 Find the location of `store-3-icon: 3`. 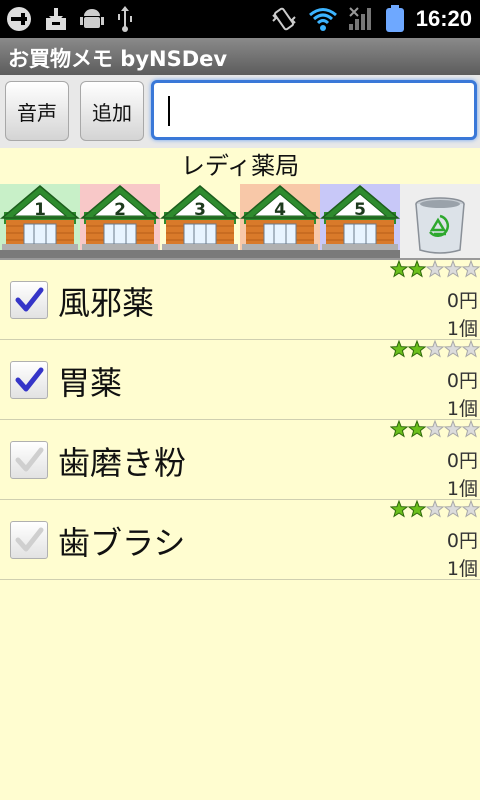

store-3-icon: 3 is located at coordinates (200, 222).